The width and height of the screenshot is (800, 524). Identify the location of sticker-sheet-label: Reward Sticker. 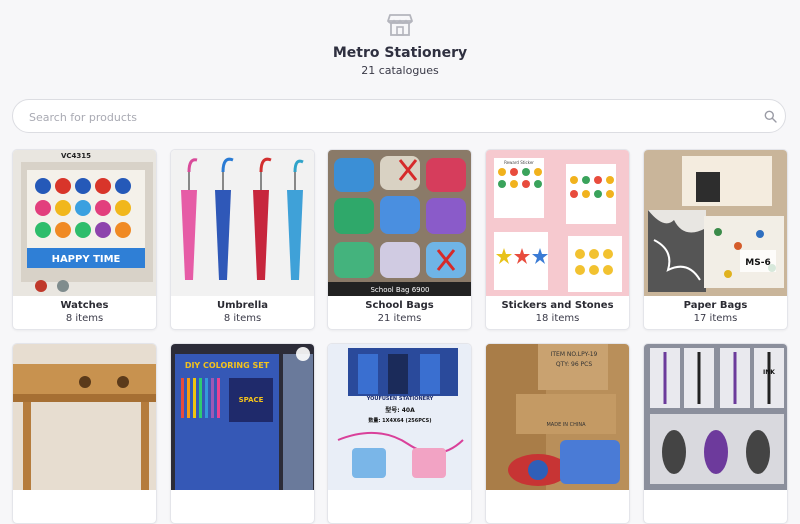
(519, 162).